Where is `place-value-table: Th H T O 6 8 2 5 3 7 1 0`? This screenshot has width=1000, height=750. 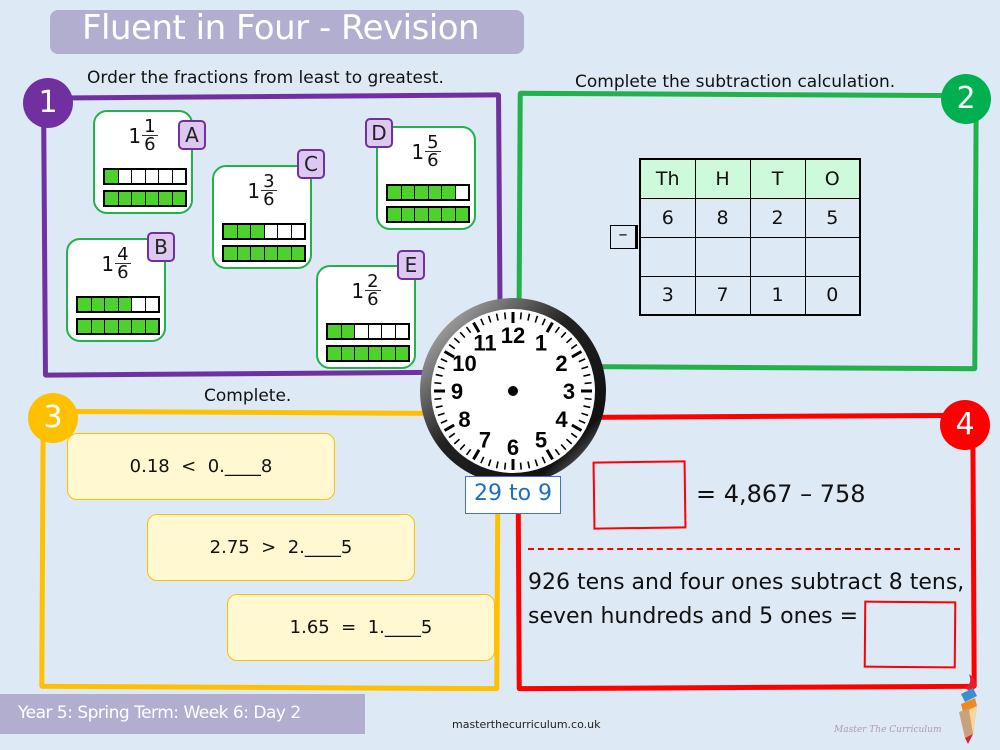 place-value-table: Th H T O 6 8 2 5 3 7 1 0 is located at coordinates (750, 237).